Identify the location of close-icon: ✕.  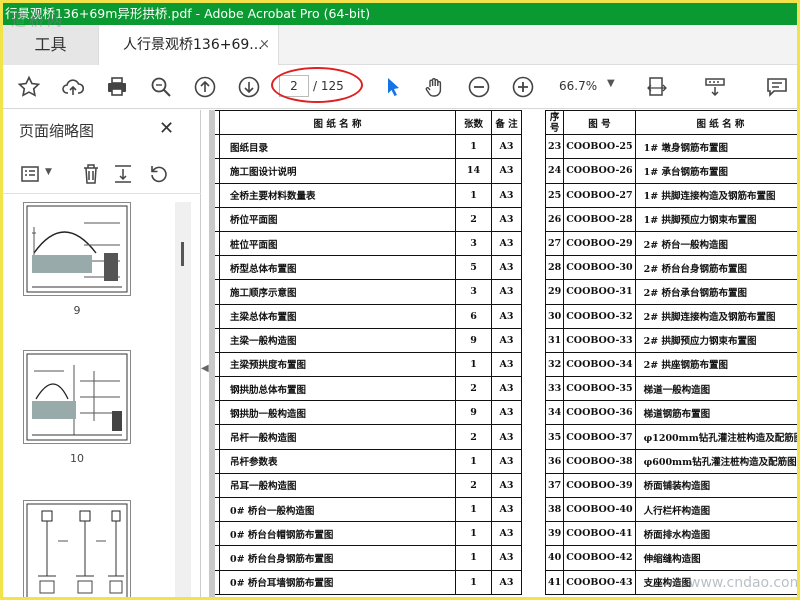
(166, 128).